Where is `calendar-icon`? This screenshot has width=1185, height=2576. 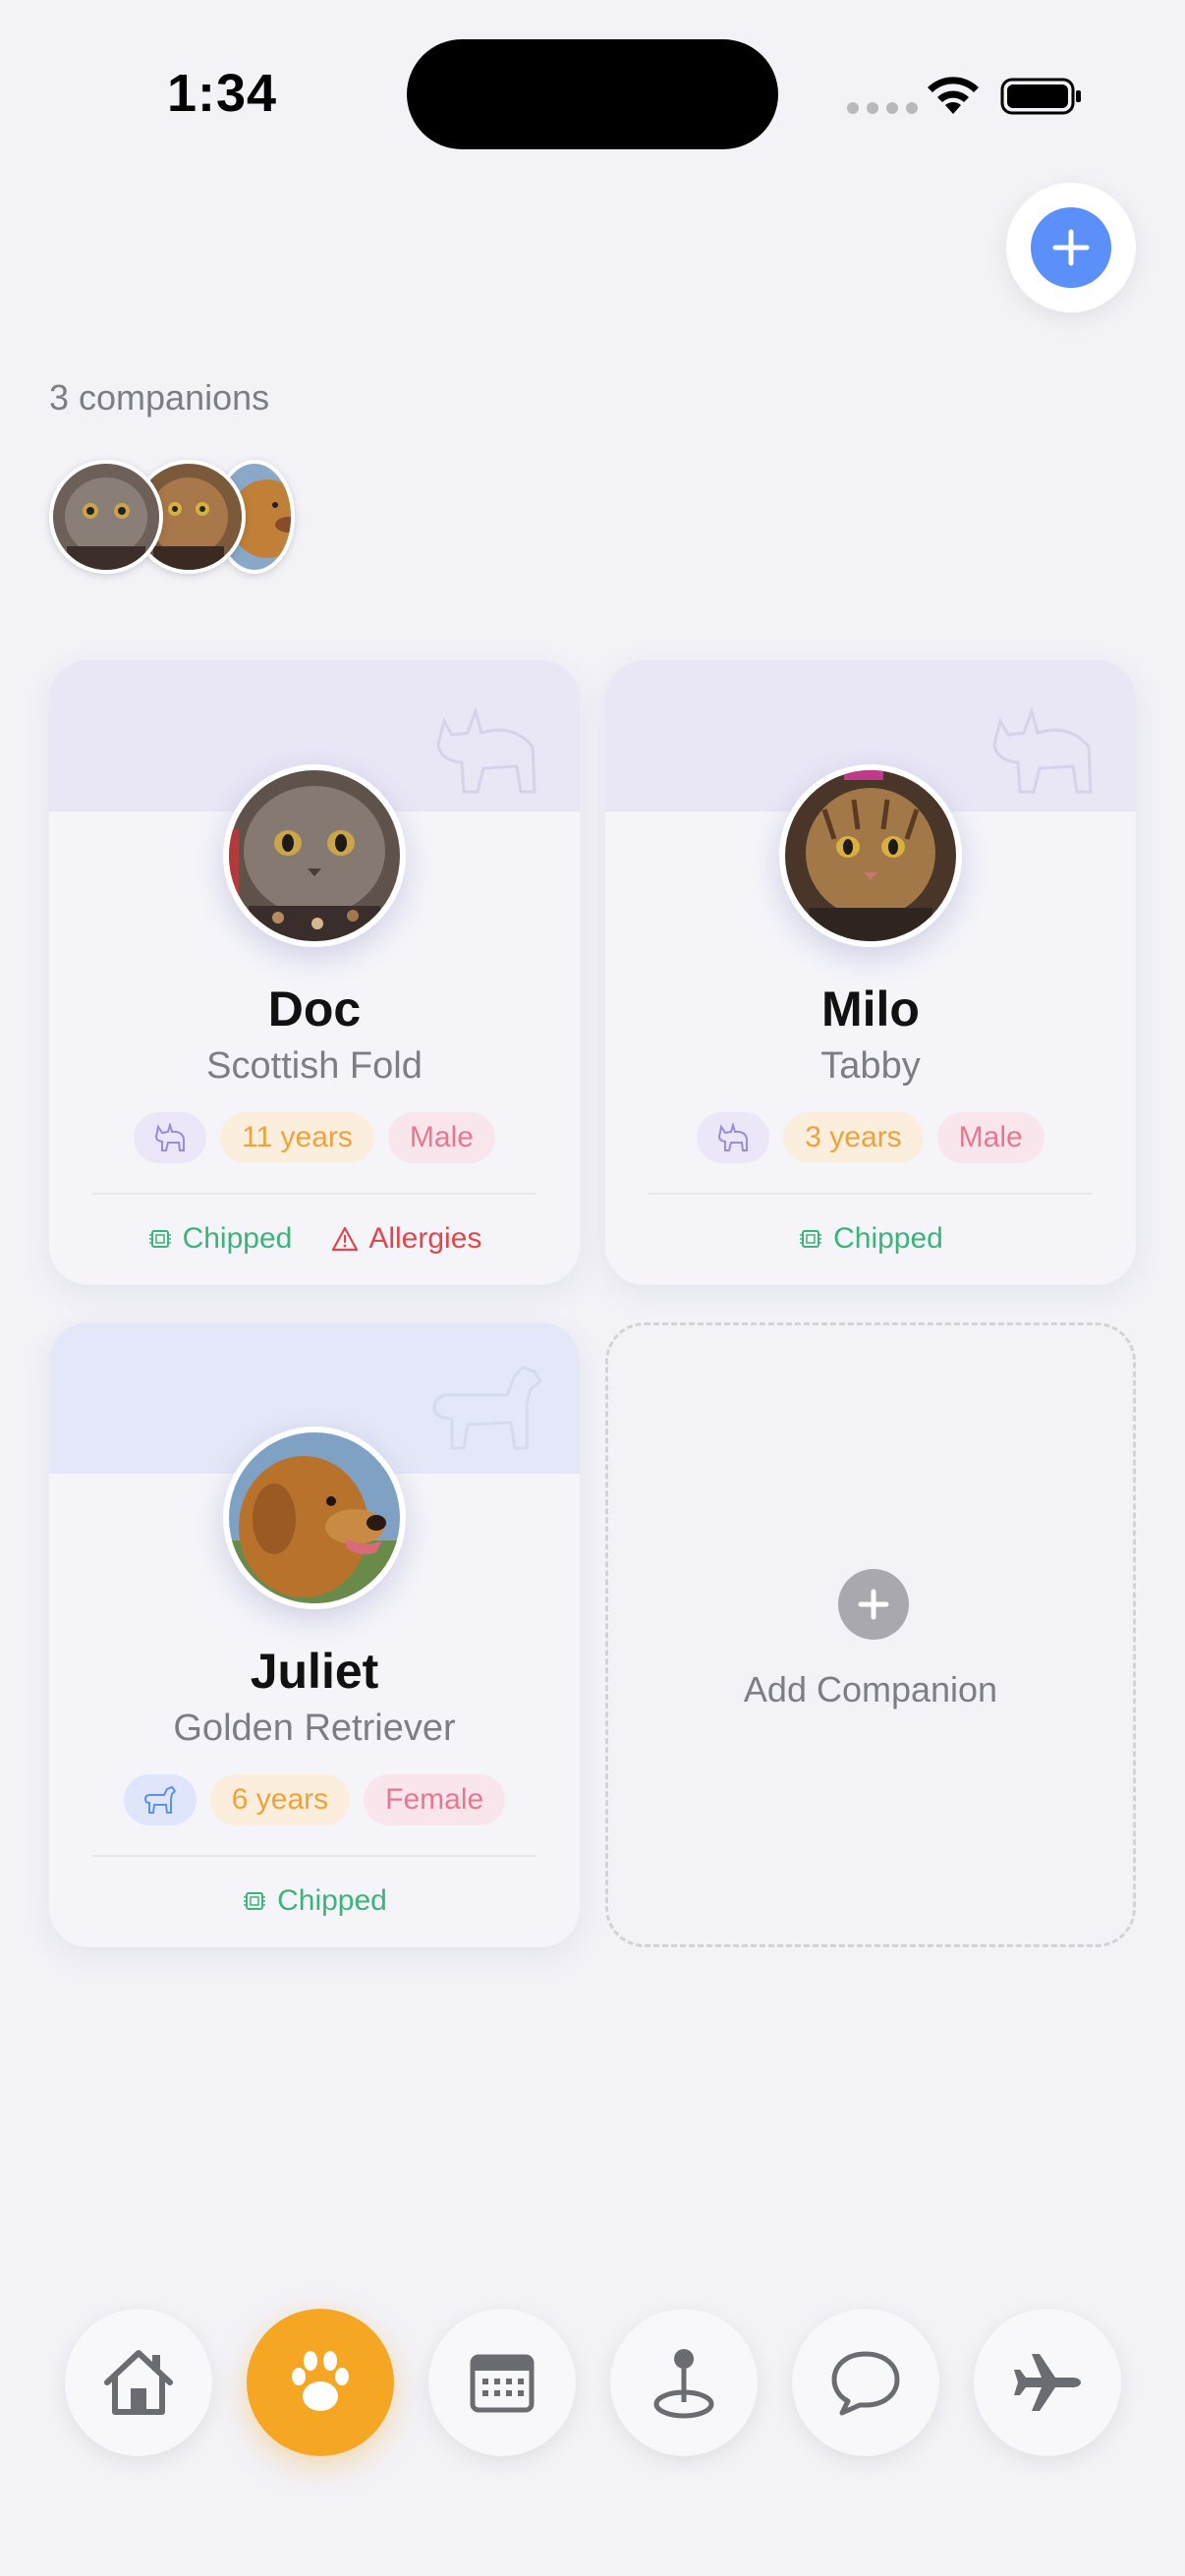
calendar-icon is located at coordinates (503, 2383).